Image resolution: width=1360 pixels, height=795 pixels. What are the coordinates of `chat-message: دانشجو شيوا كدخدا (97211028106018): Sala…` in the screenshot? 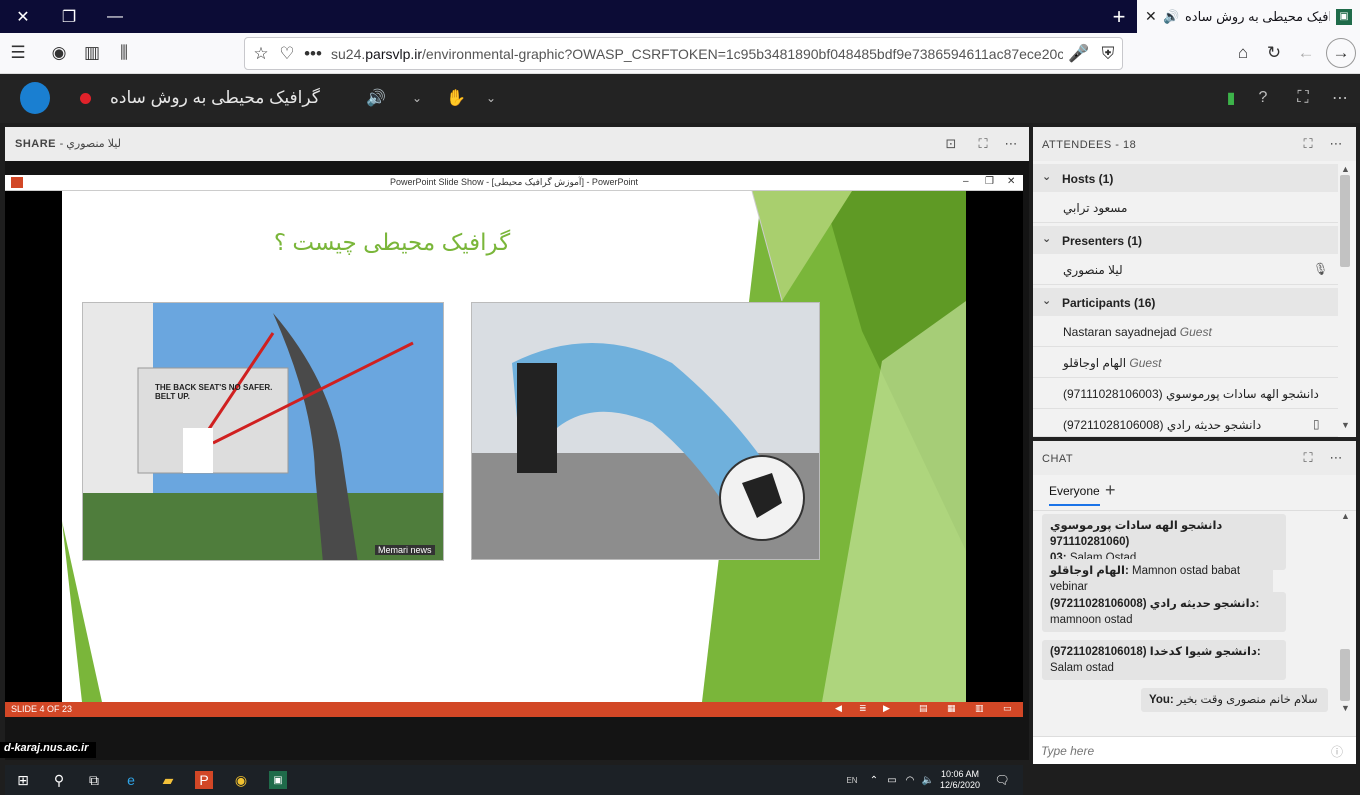 It's located at (1164, 660).